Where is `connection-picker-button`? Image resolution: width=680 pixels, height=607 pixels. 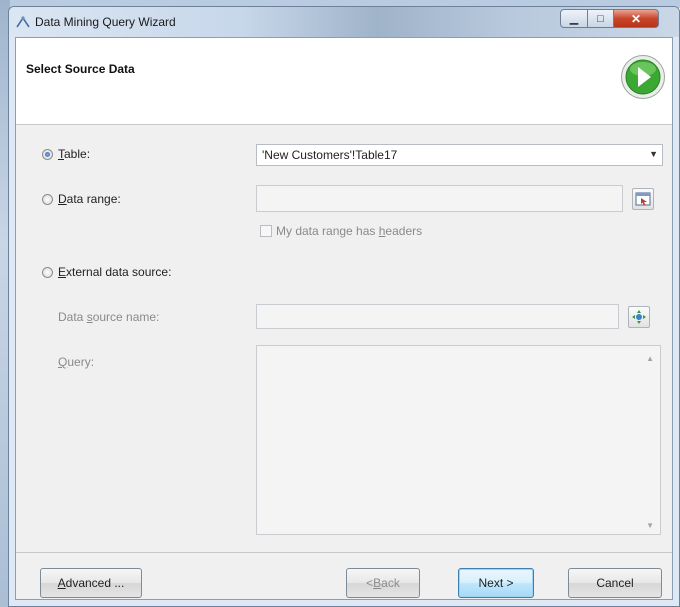
connection-picker-button is located at coordinates (639, 317).